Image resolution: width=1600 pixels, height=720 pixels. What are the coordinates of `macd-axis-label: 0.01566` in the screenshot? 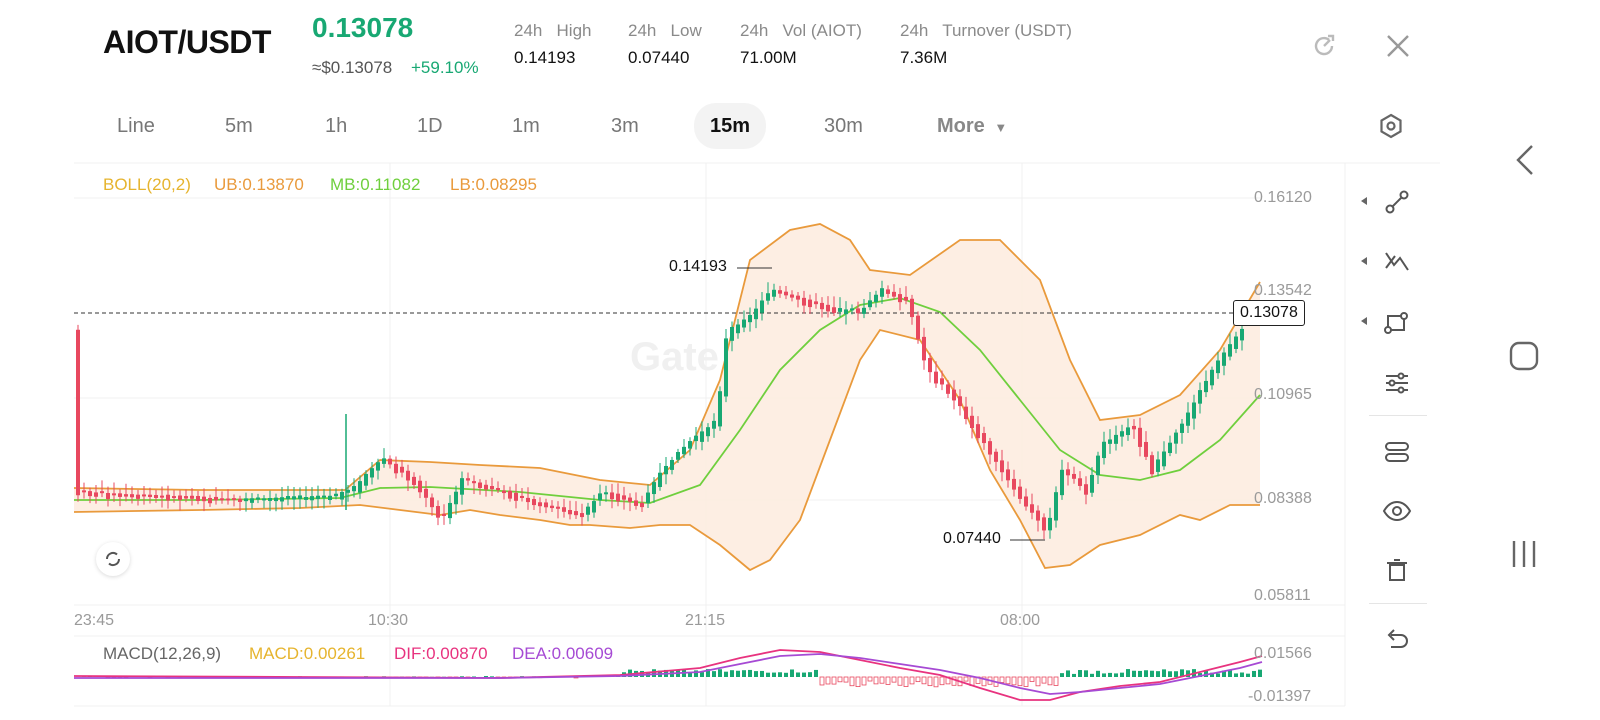 It's located at (1283, 653).